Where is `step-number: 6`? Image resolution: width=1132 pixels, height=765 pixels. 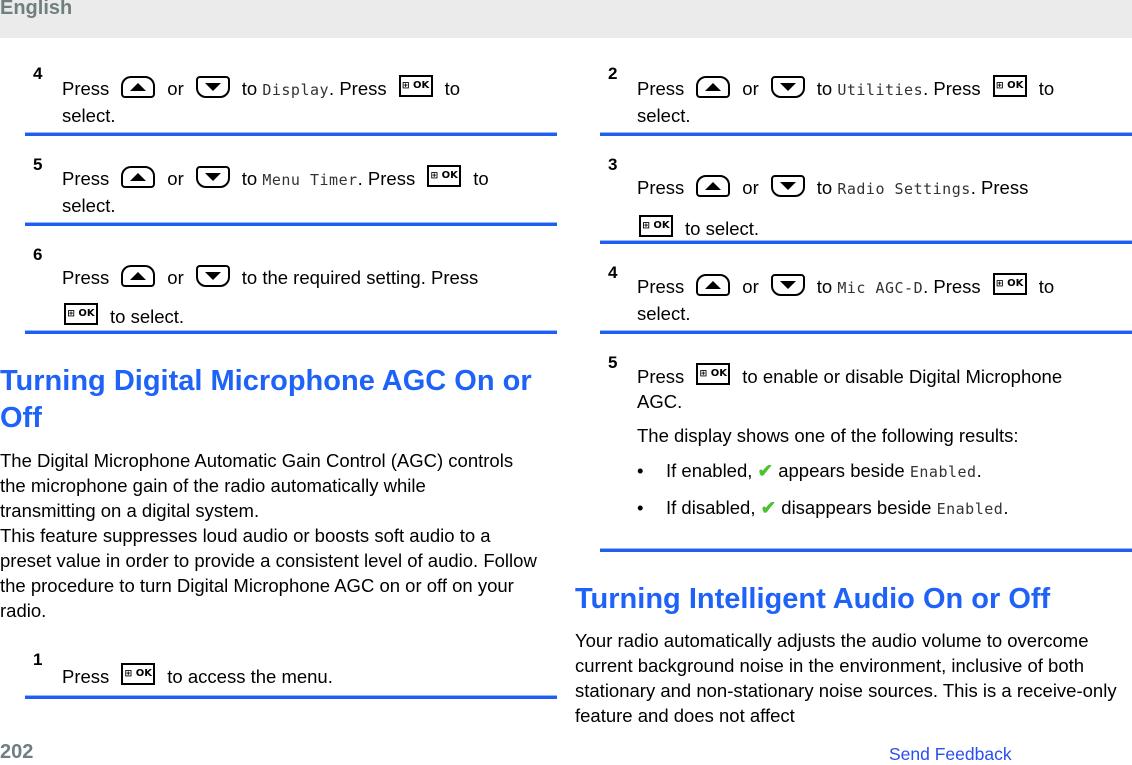
step-number: 6 is located at coordinates (38, 254).